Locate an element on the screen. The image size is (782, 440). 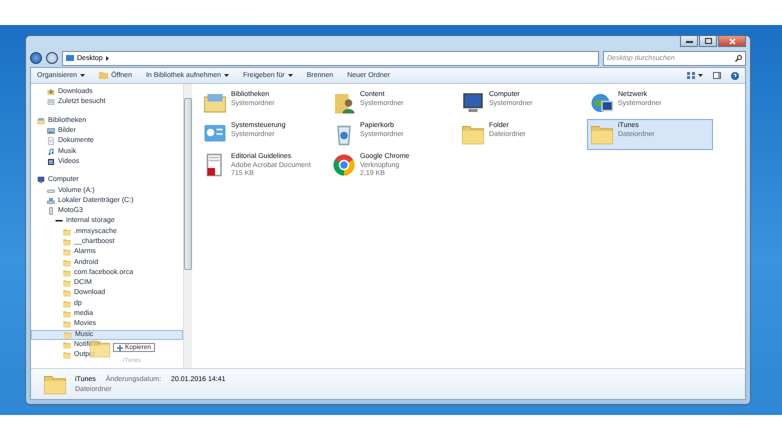
desktop-icon is located at coordinates (70, 58).